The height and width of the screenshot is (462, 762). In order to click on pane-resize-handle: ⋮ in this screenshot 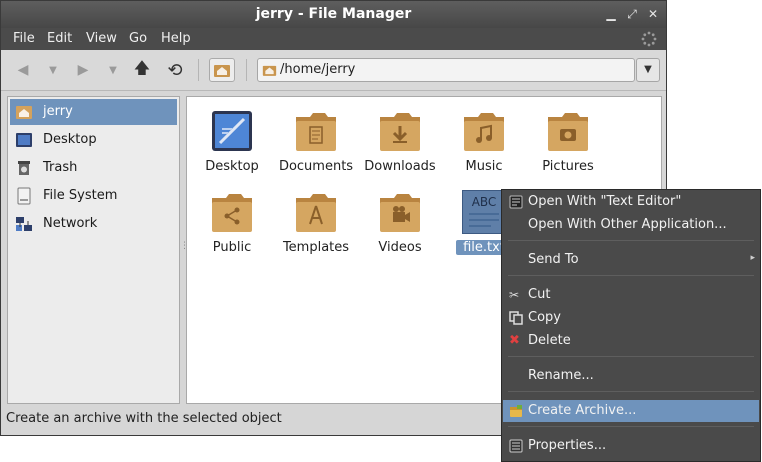, I will do `click(184, 249)`.